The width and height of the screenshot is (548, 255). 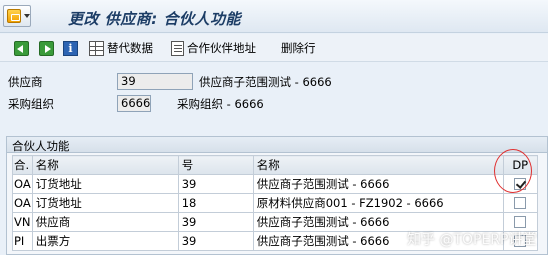 What do you see at coordinates (22, 165) in the screenshot?
I see `column-header-function: 合.` at bounding box center [22, 165].